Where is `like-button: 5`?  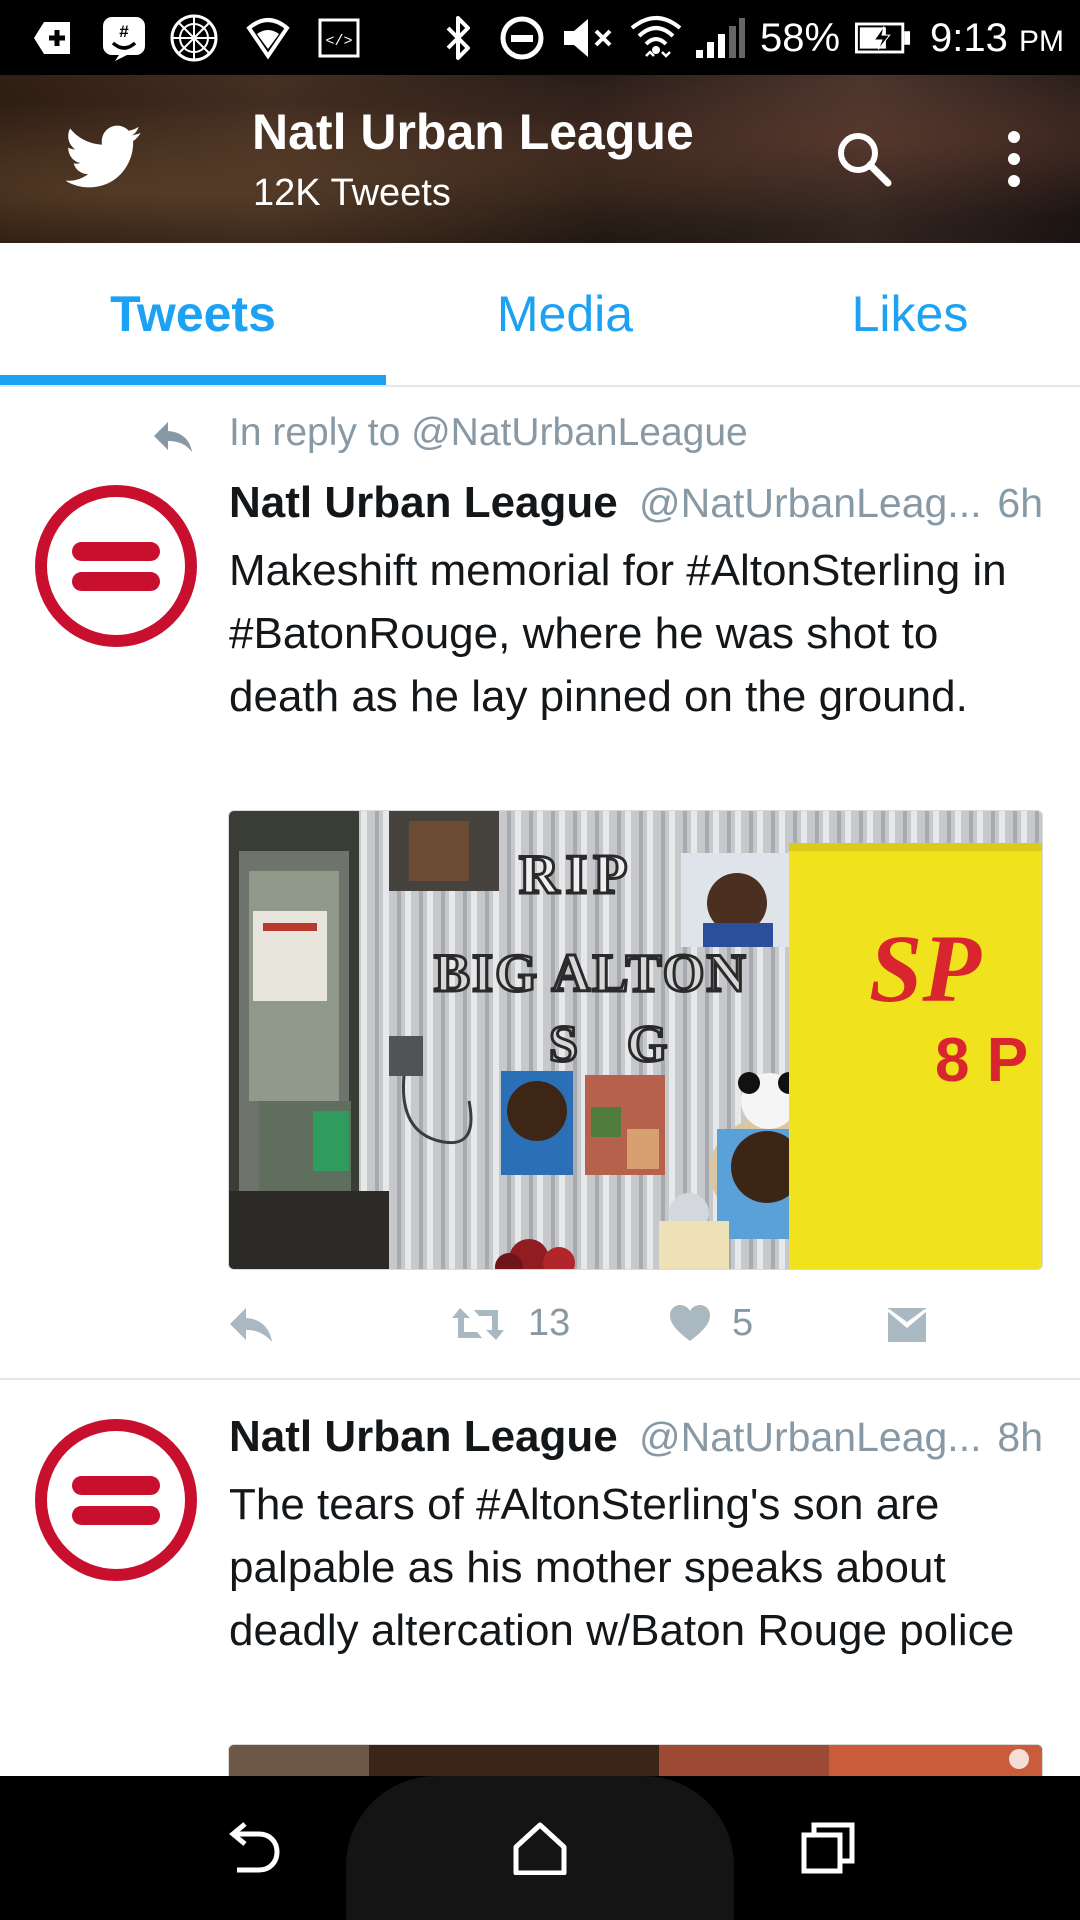
like-button: 5 is located at coordinates (711, 1323).